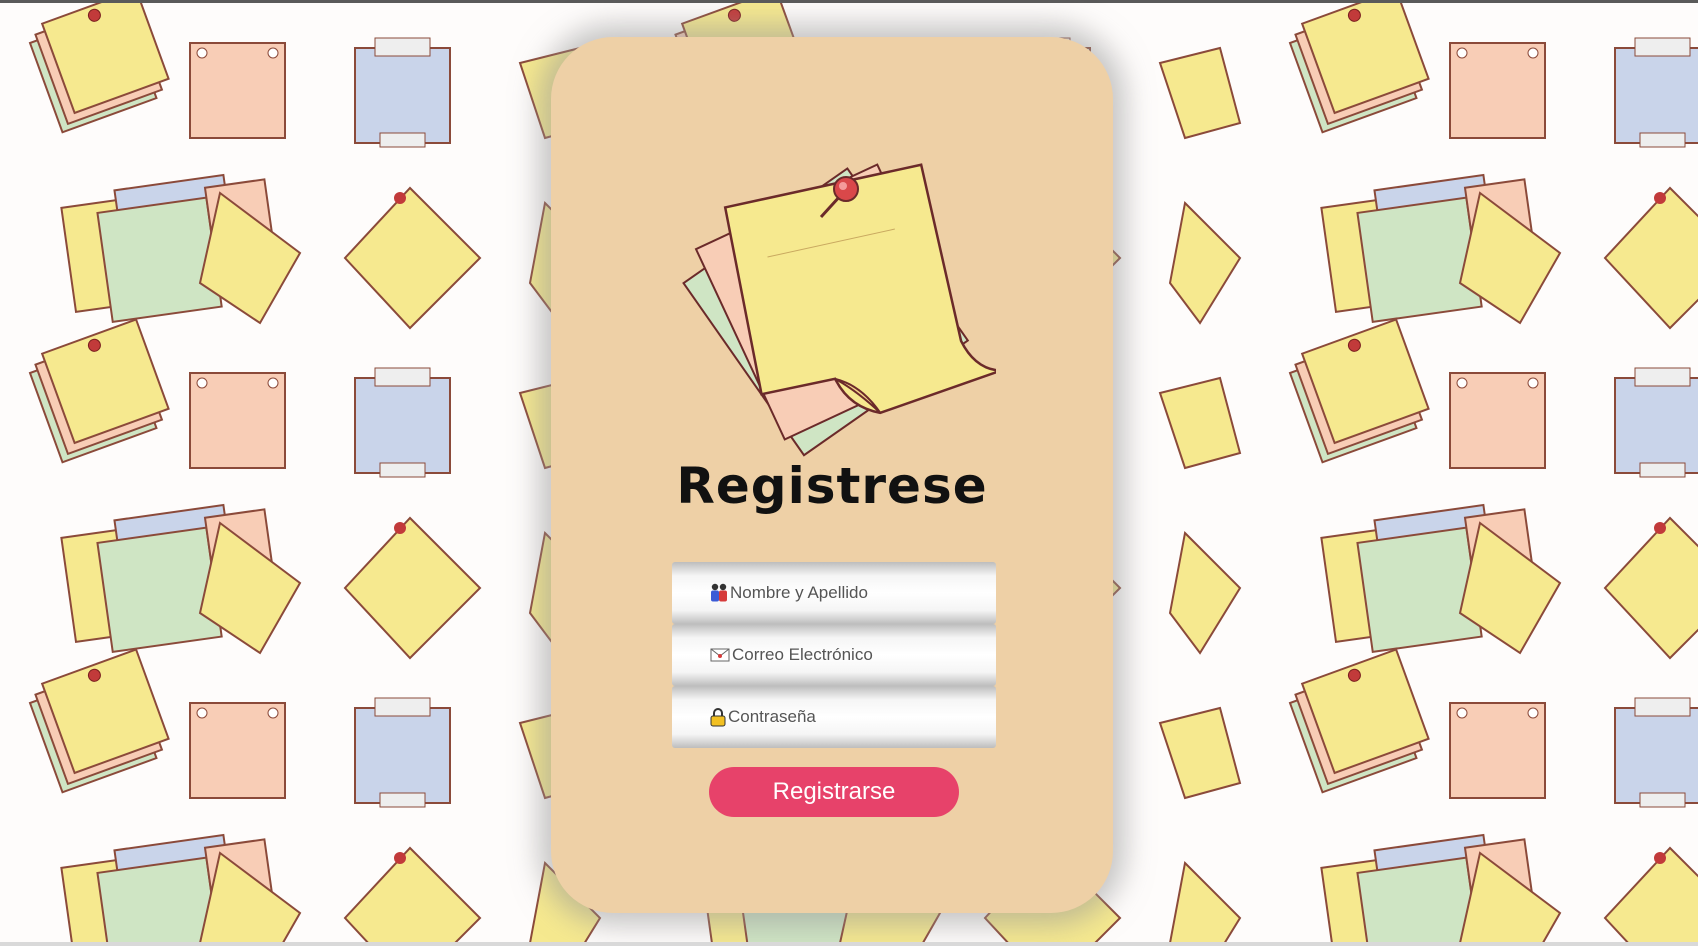 The width and height of the screenshot is (1698, 946). Describe the element at coordinates (772, 716) in the screenshot. I see `password-placeholder: Contraseña` at that location.